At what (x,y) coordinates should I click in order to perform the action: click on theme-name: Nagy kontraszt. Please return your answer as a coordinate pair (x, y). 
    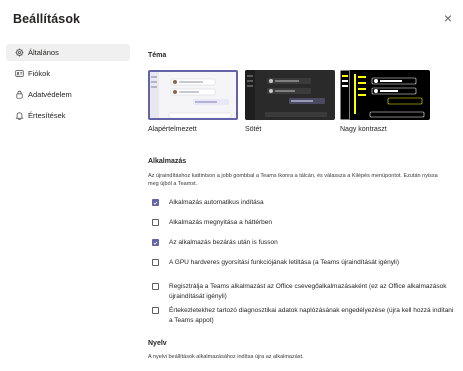
    Looking at the image, I should click on (363, 129).